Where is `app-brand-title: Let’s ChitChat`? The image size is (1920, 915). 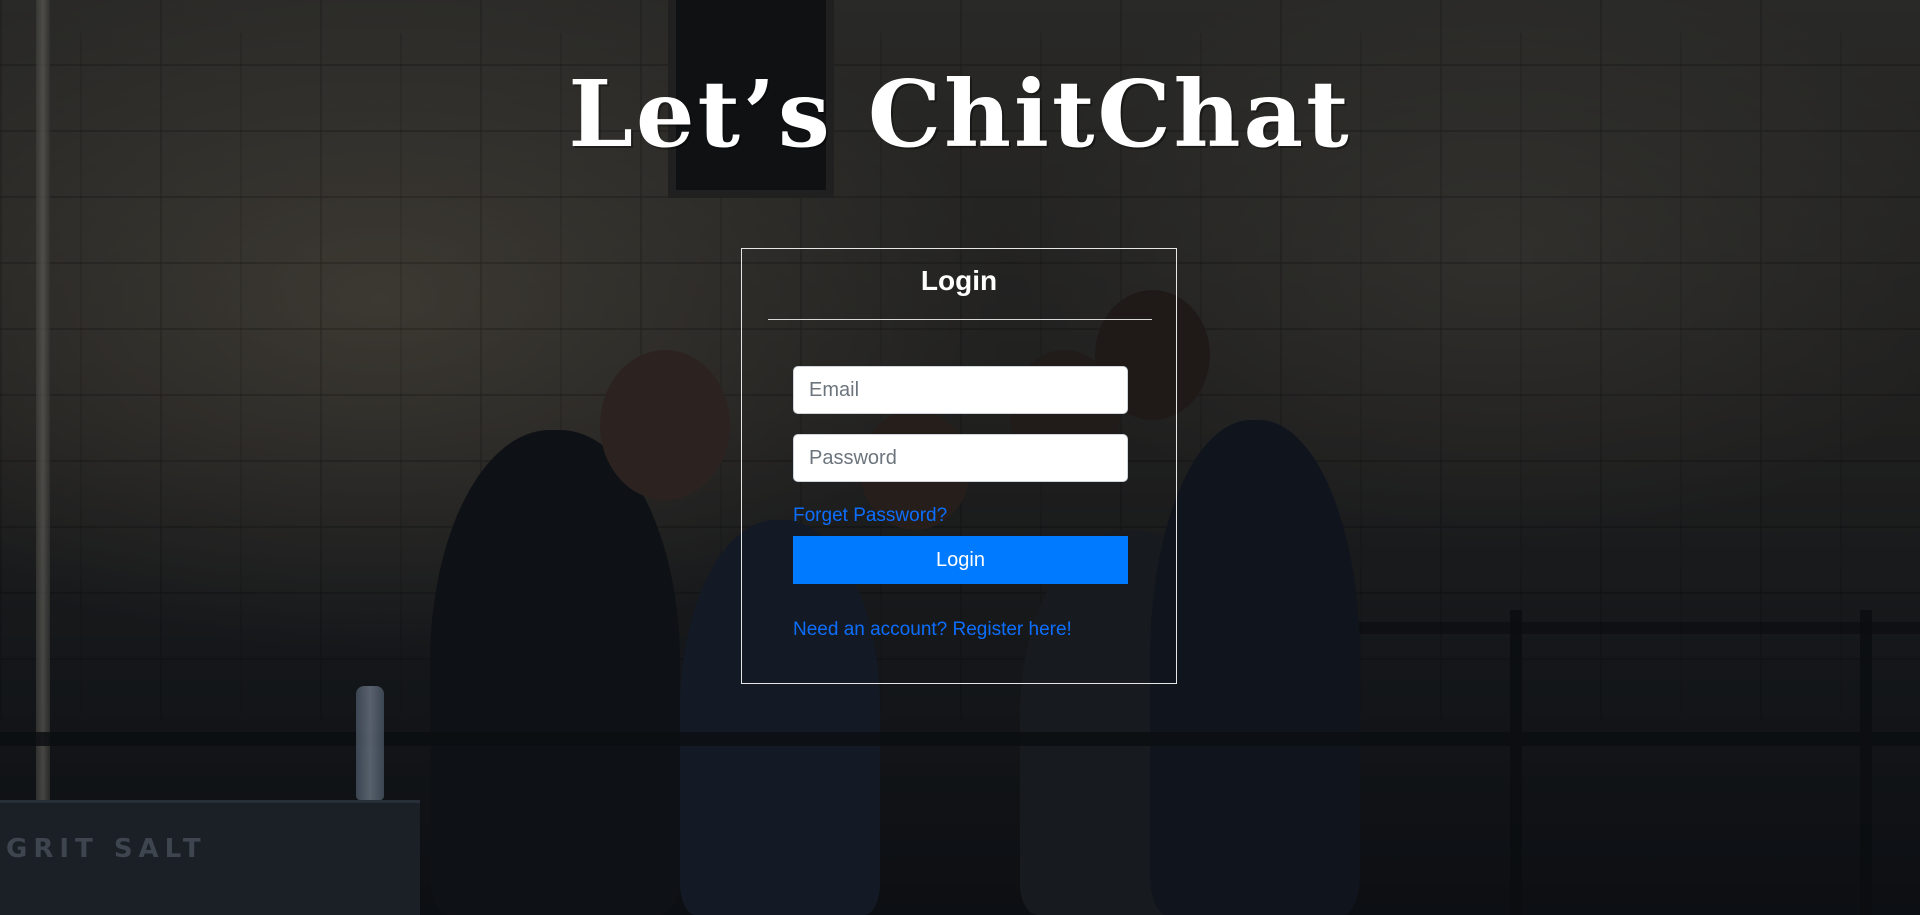 app-brand-title: Let’s ChitChat is located at coordinates (960, 114).